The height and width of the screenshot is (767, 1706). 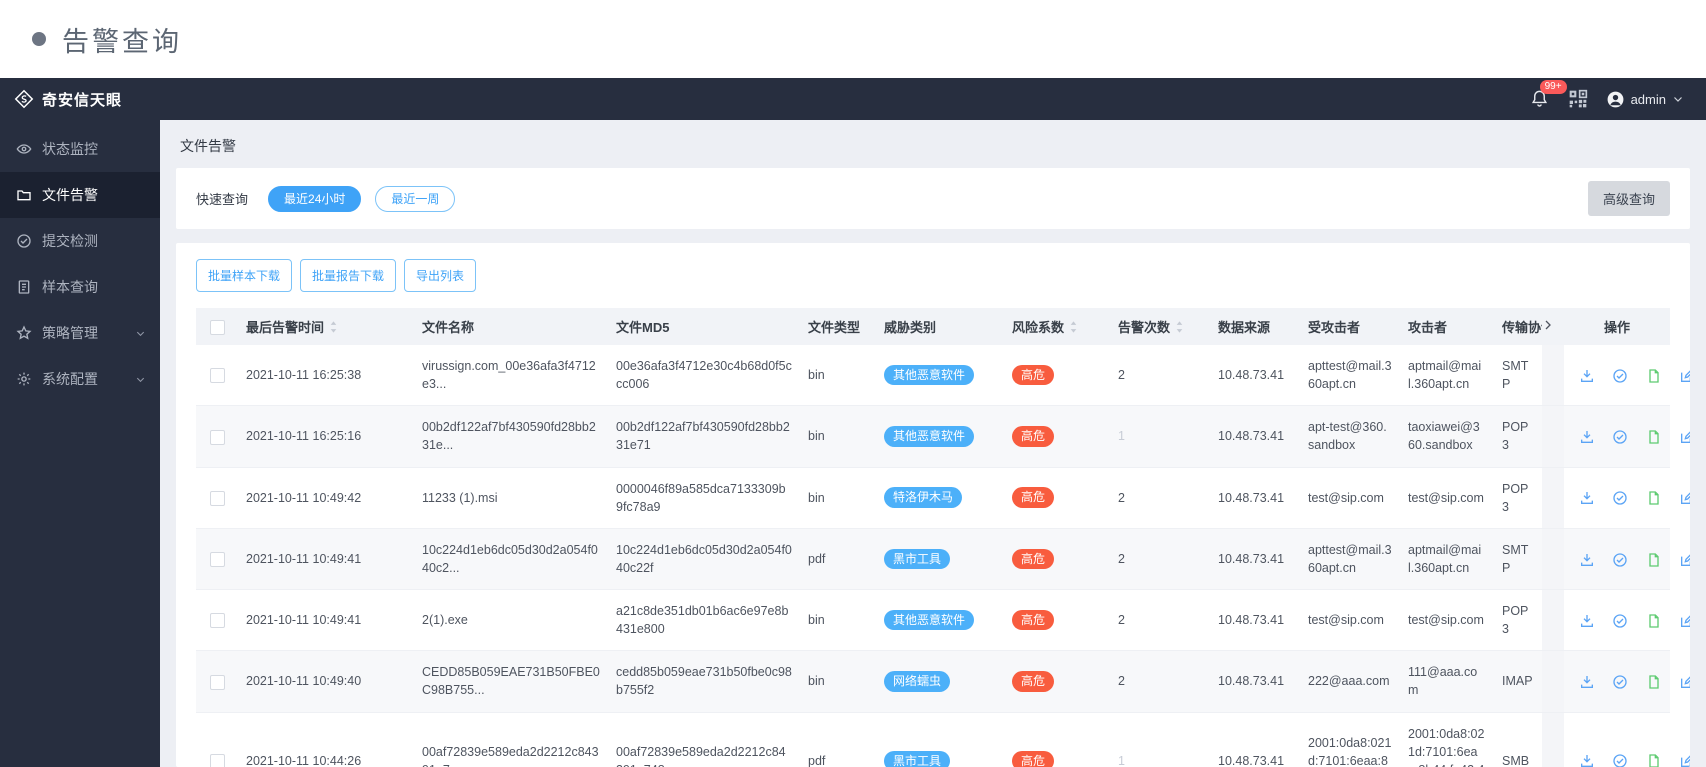 What do you see at coordinates (70, 241) in the screenshot?
I see `sidebar-item-label: 提交检测` at bounding box center [70, 241].